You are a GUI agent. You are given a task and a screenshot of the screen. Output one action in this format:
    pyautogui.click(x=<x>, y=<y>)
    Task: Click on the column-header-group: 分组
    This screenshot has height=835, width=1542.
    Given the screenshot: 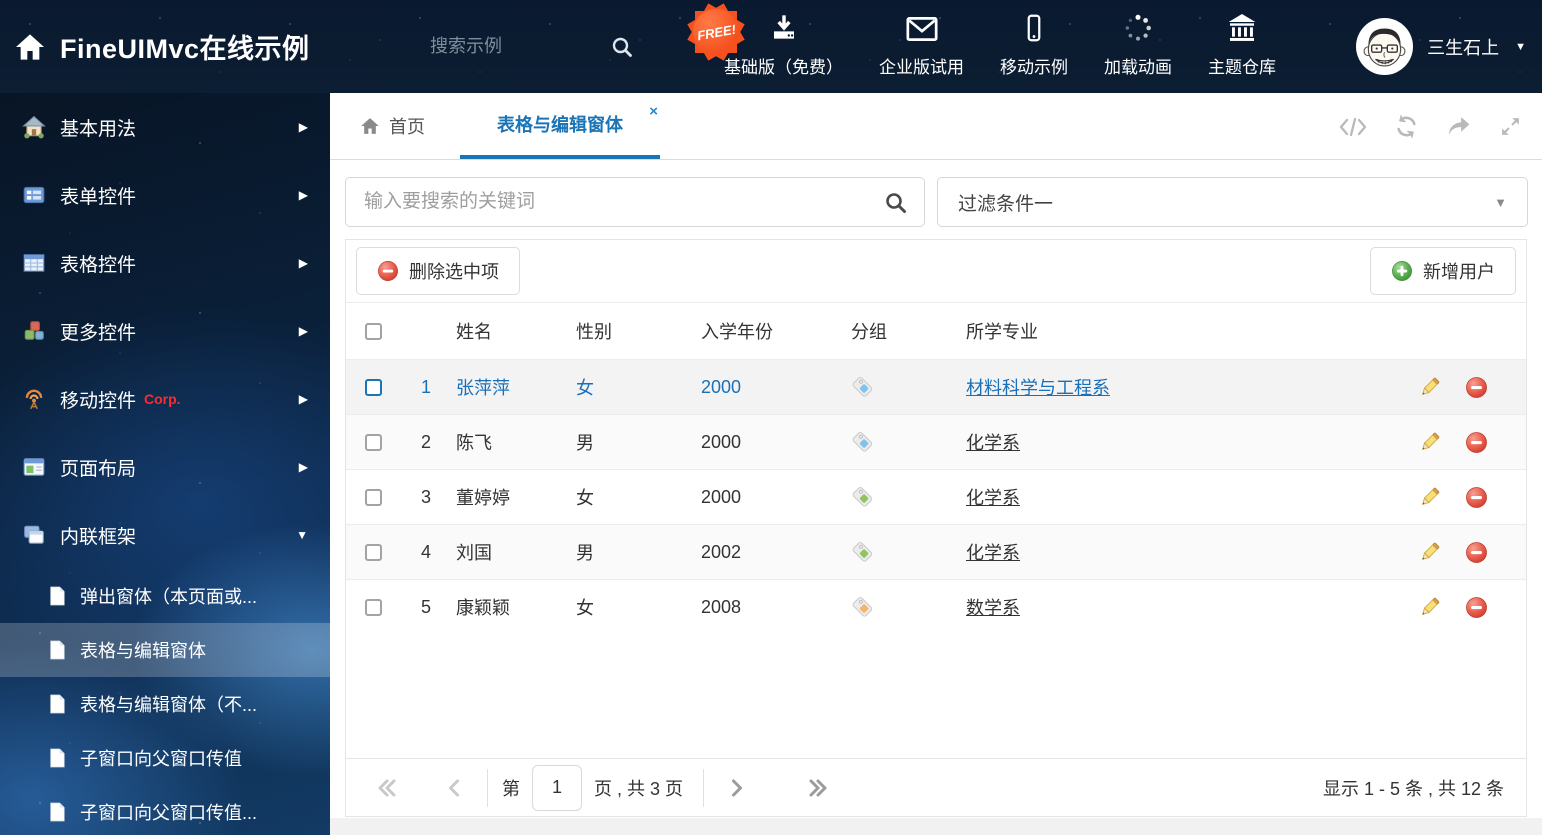 What is the action you would take?
    pyautogui.click(x=901, y=331)
    